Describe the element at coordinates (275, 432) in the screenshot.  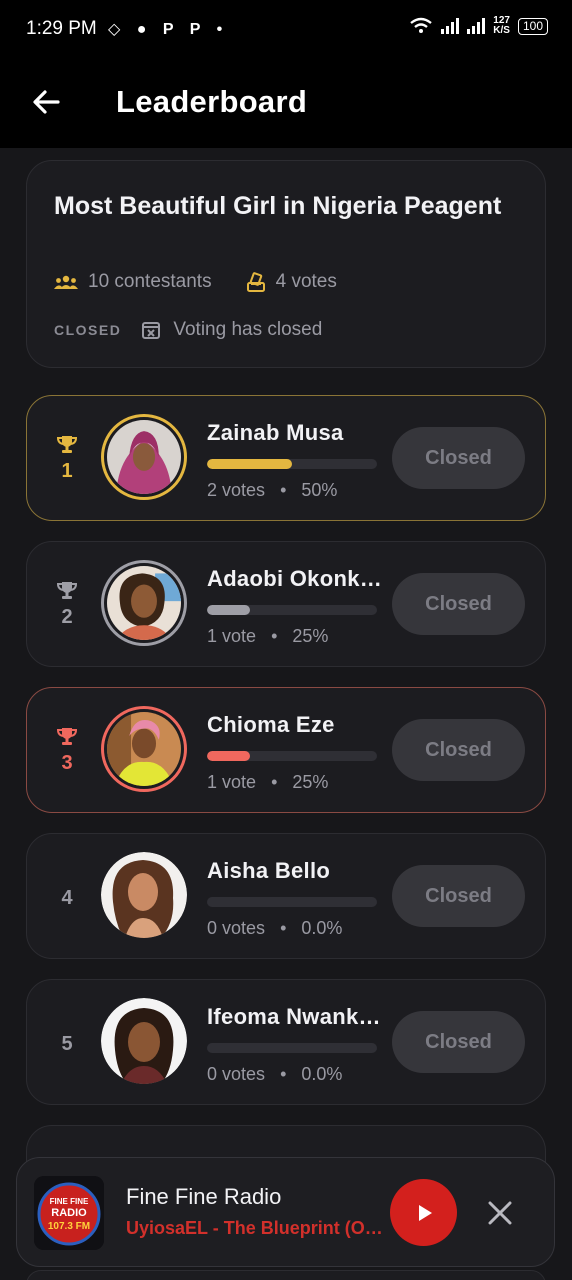
I see `contestant-name: Zainab Musa` at that location.